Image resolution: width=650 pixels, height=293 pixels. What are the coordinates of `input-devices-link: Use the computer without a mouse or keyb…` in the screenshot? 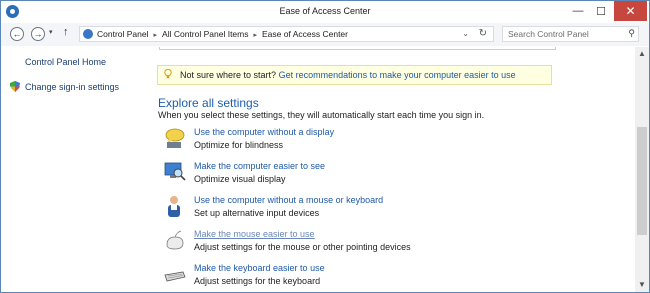 It's located at (288, 200).